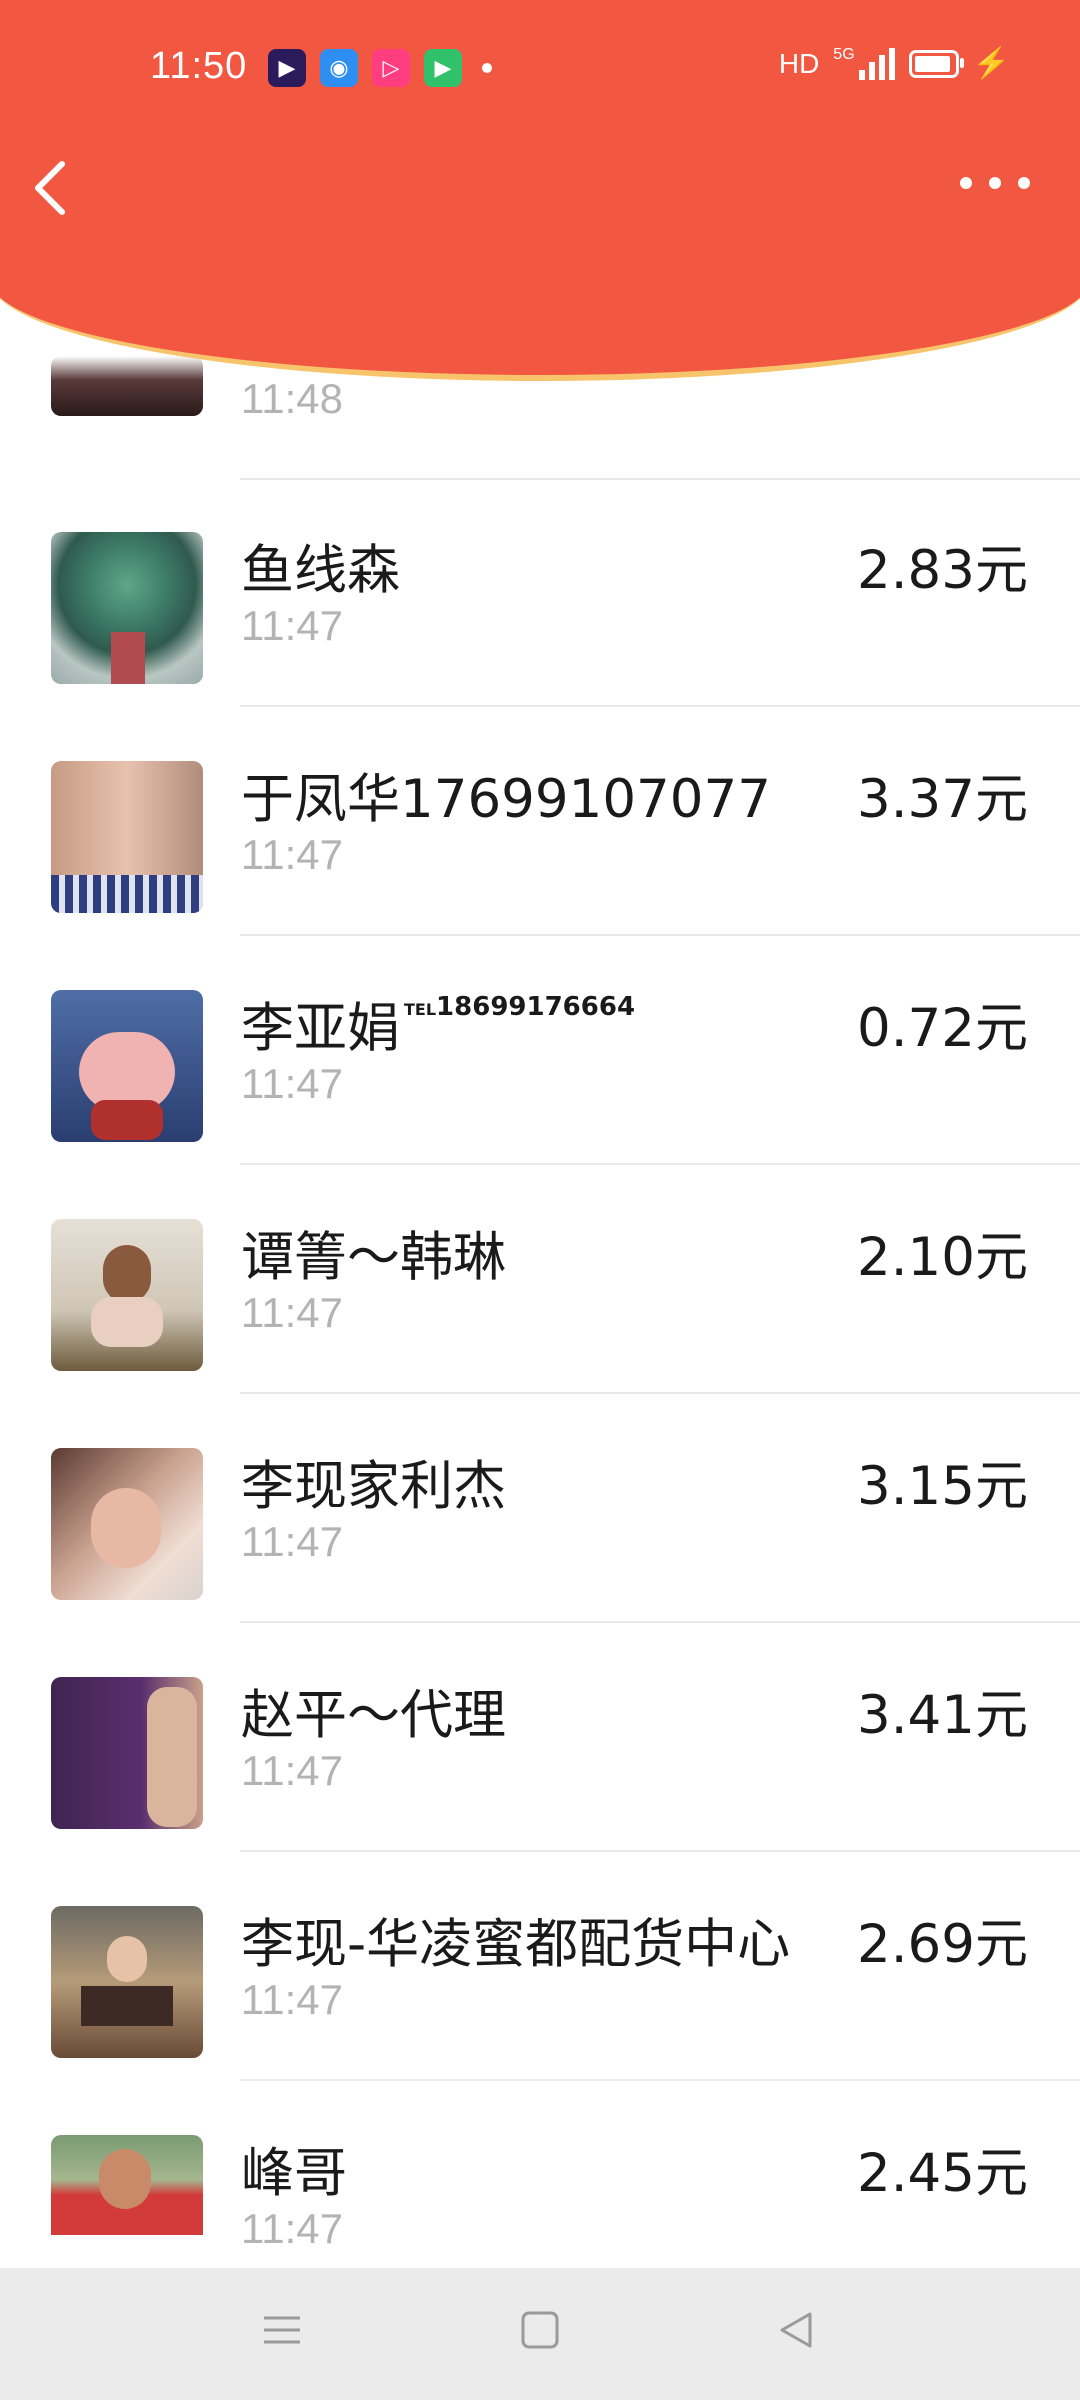 The image size is (1080, 2400). What do you see at coordinates (991, 63) in the screenshot?
I see `charging-icon: ⚡` at bounding box center [991, 63].